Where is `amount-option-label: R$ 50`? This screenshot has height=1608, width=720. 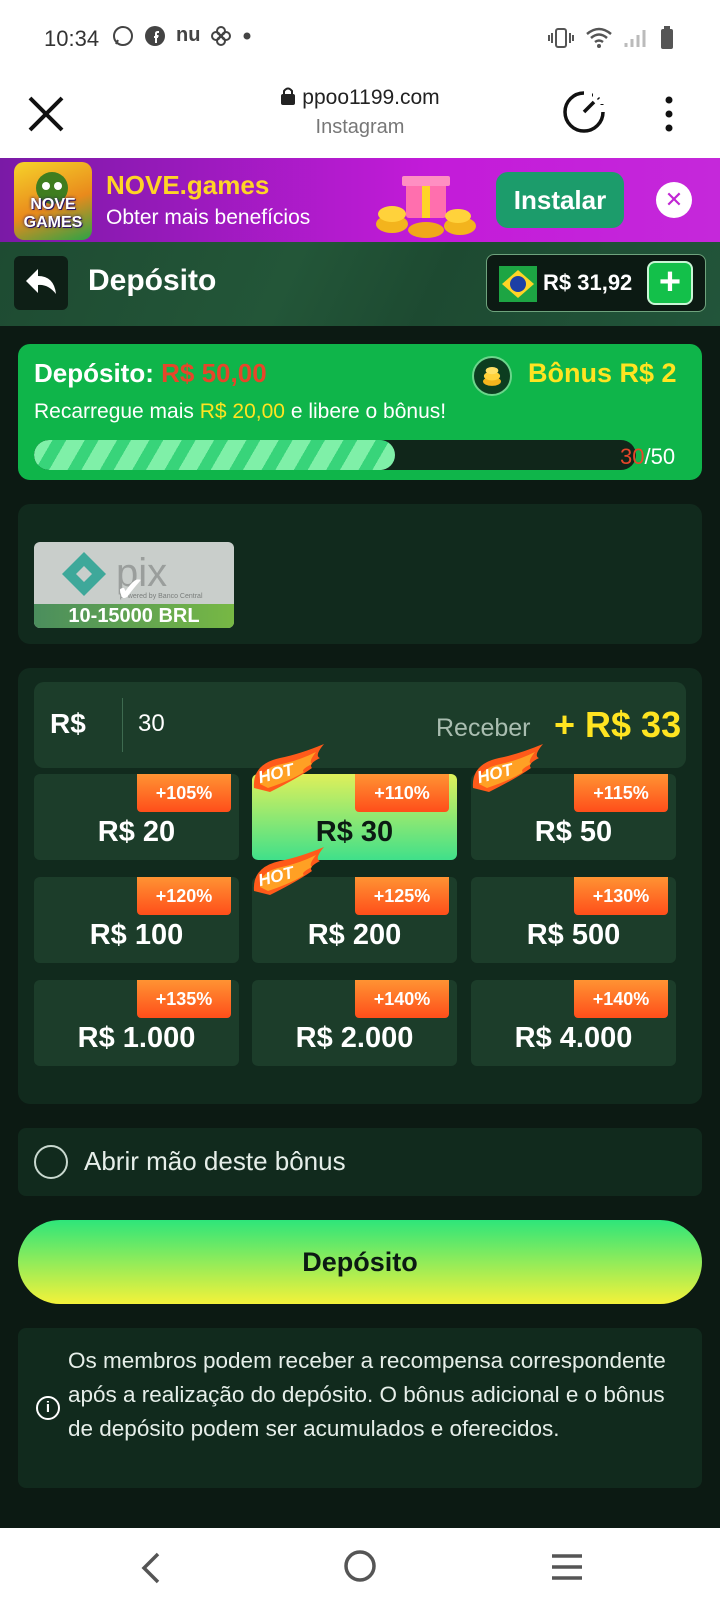
amount-option-label: R$ 50 is located at coordinates (573, 832).